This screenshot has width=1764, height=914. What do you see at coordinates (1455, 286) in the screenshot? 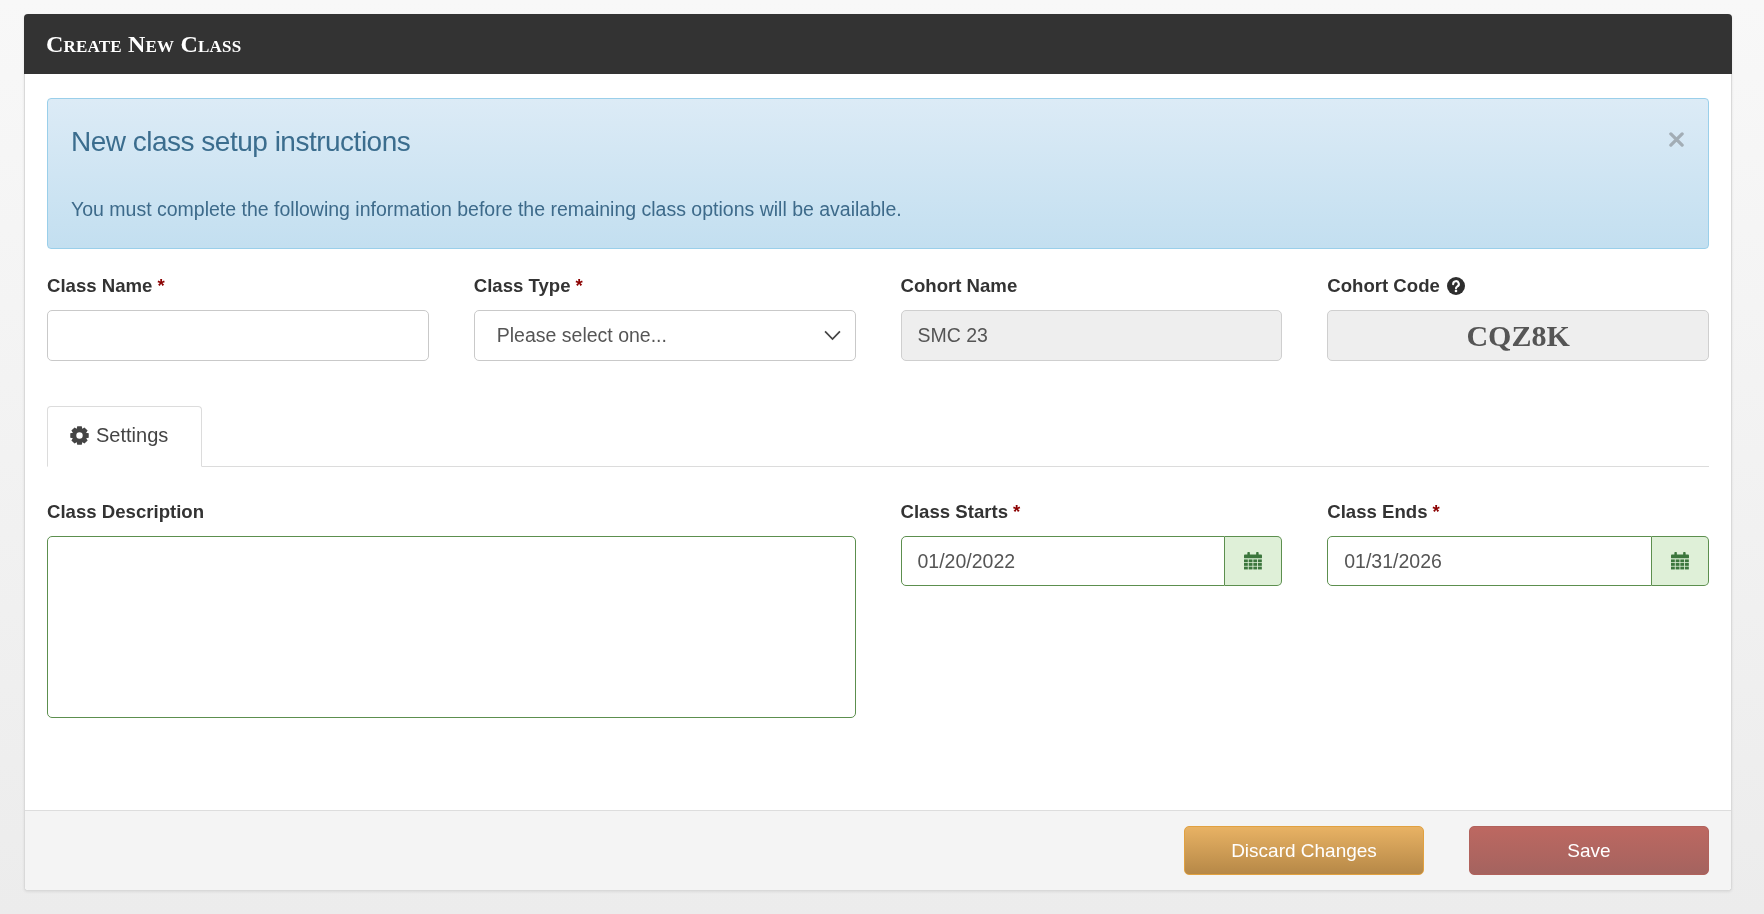
I see `help-icon` at bounding box center [1455, 286].